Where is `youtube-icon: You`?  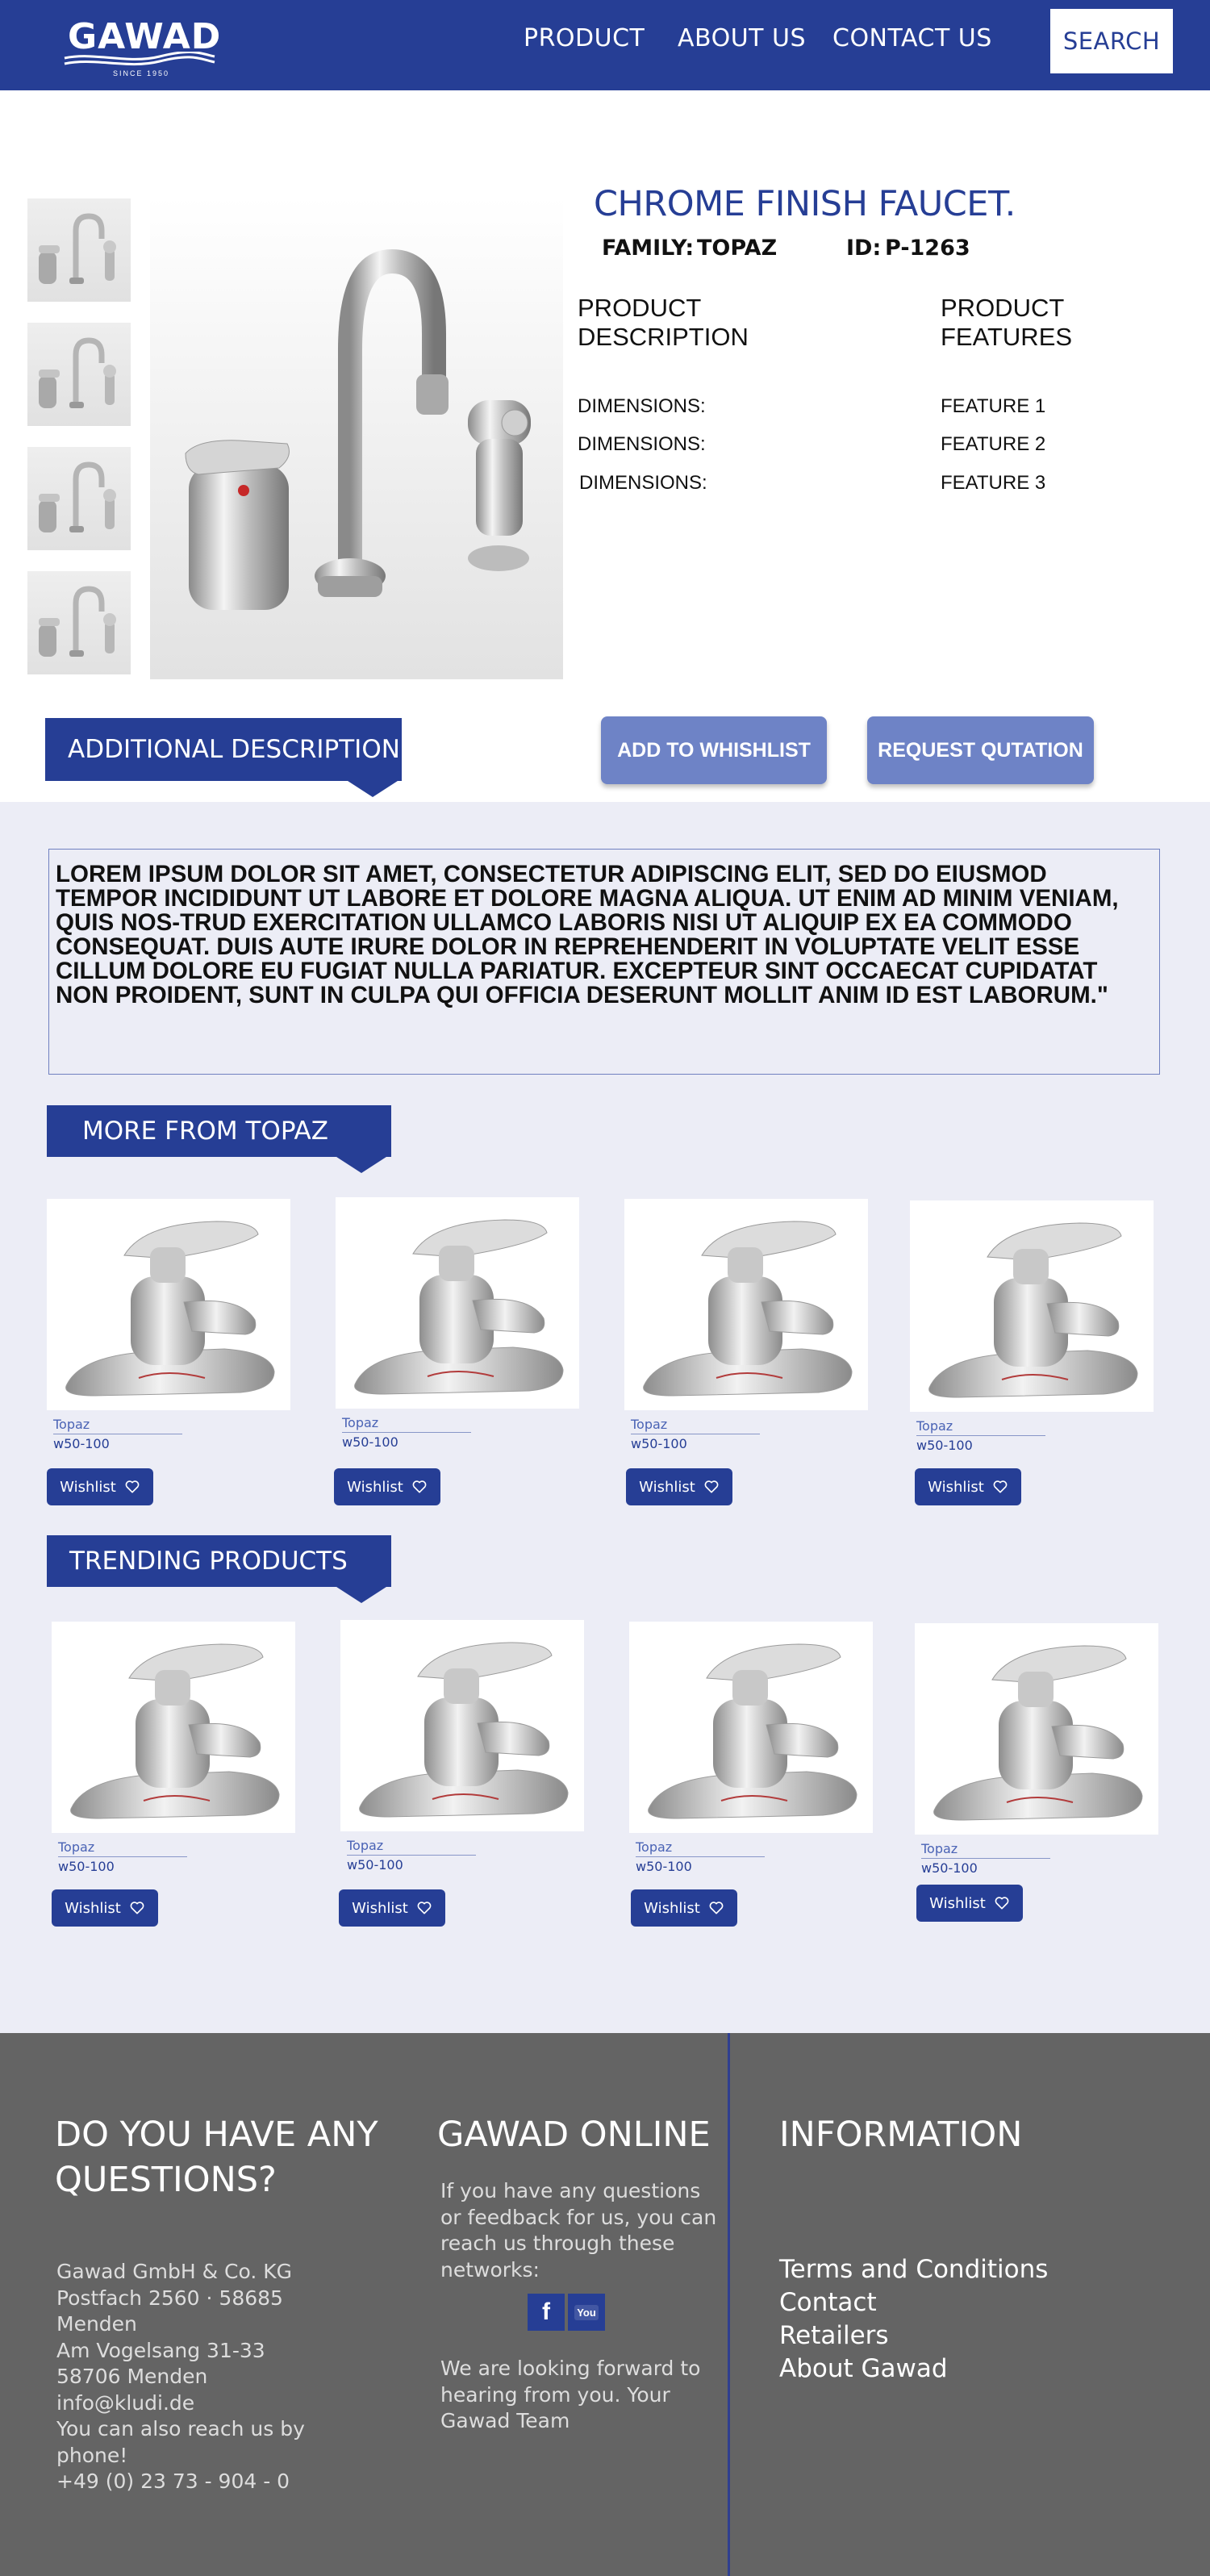
youtube-icon: You is located at coordinates (586, 2312).